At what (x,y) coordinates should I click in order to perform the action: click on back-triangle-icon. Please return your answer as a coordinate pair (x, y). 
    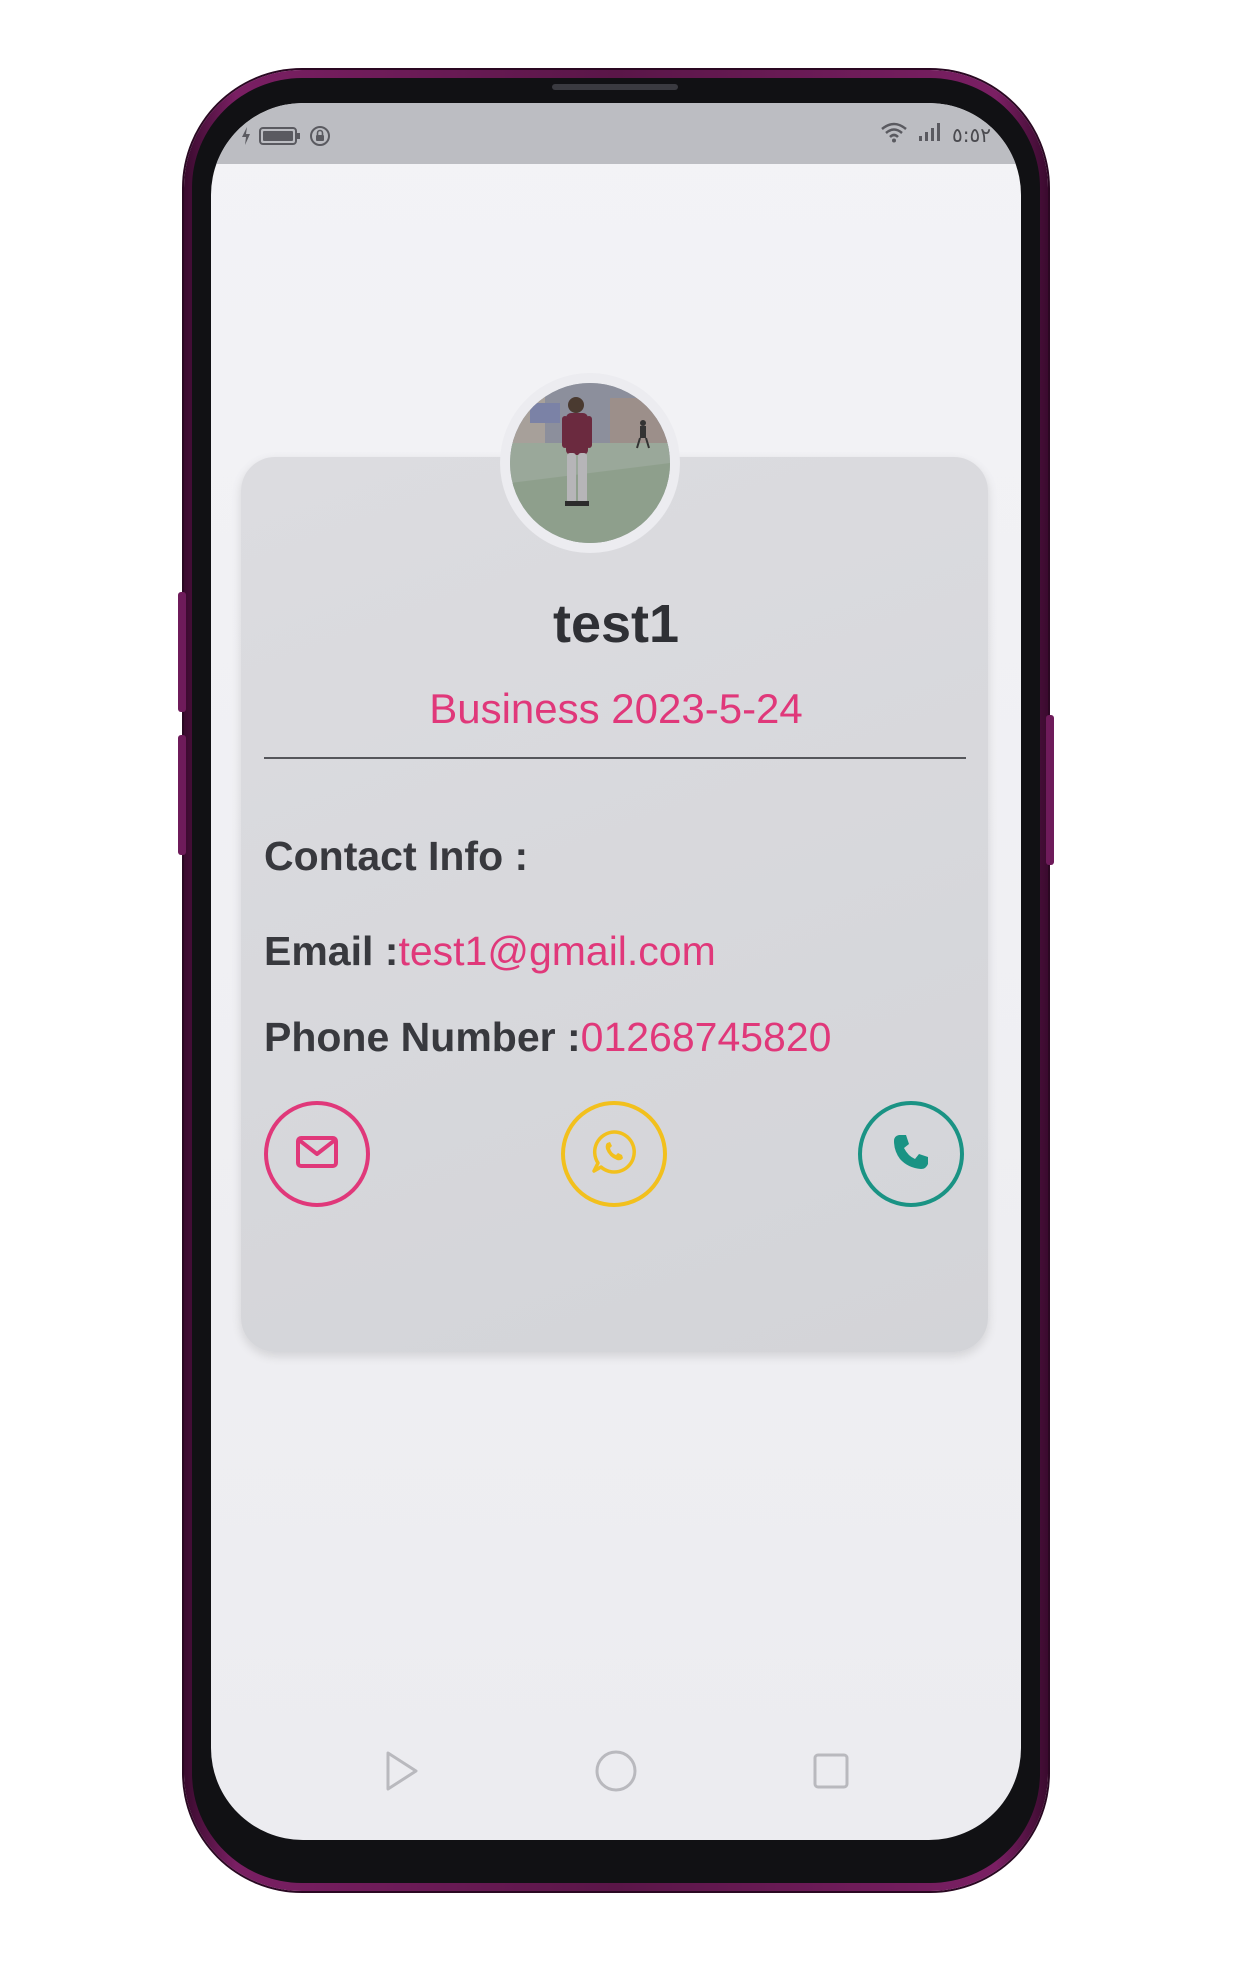
    Looking at the image, I should click on (402, 1773).